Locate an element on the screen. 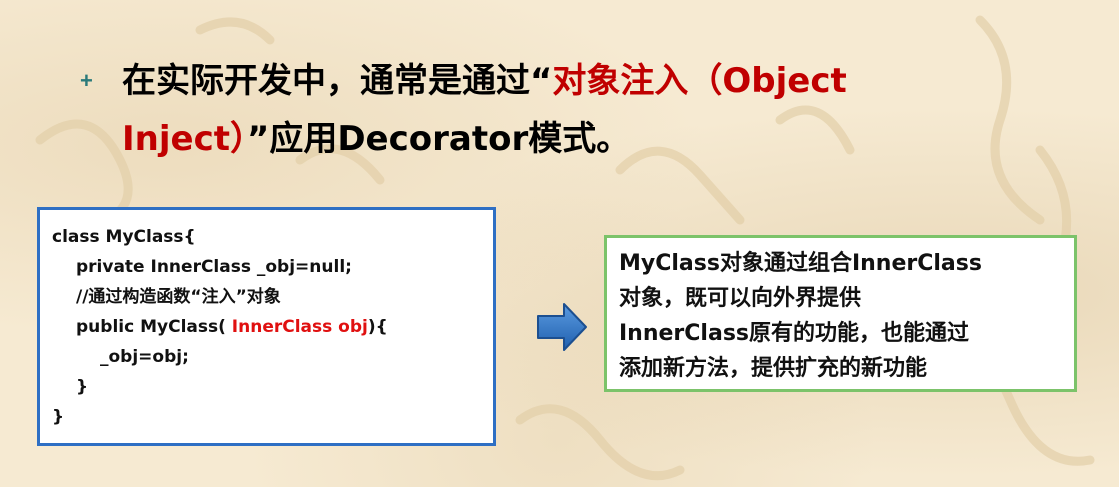 The width and height of the screenshot is (1119, 487). code-fragment: public MyClass( is located at coordinates (154, 327).